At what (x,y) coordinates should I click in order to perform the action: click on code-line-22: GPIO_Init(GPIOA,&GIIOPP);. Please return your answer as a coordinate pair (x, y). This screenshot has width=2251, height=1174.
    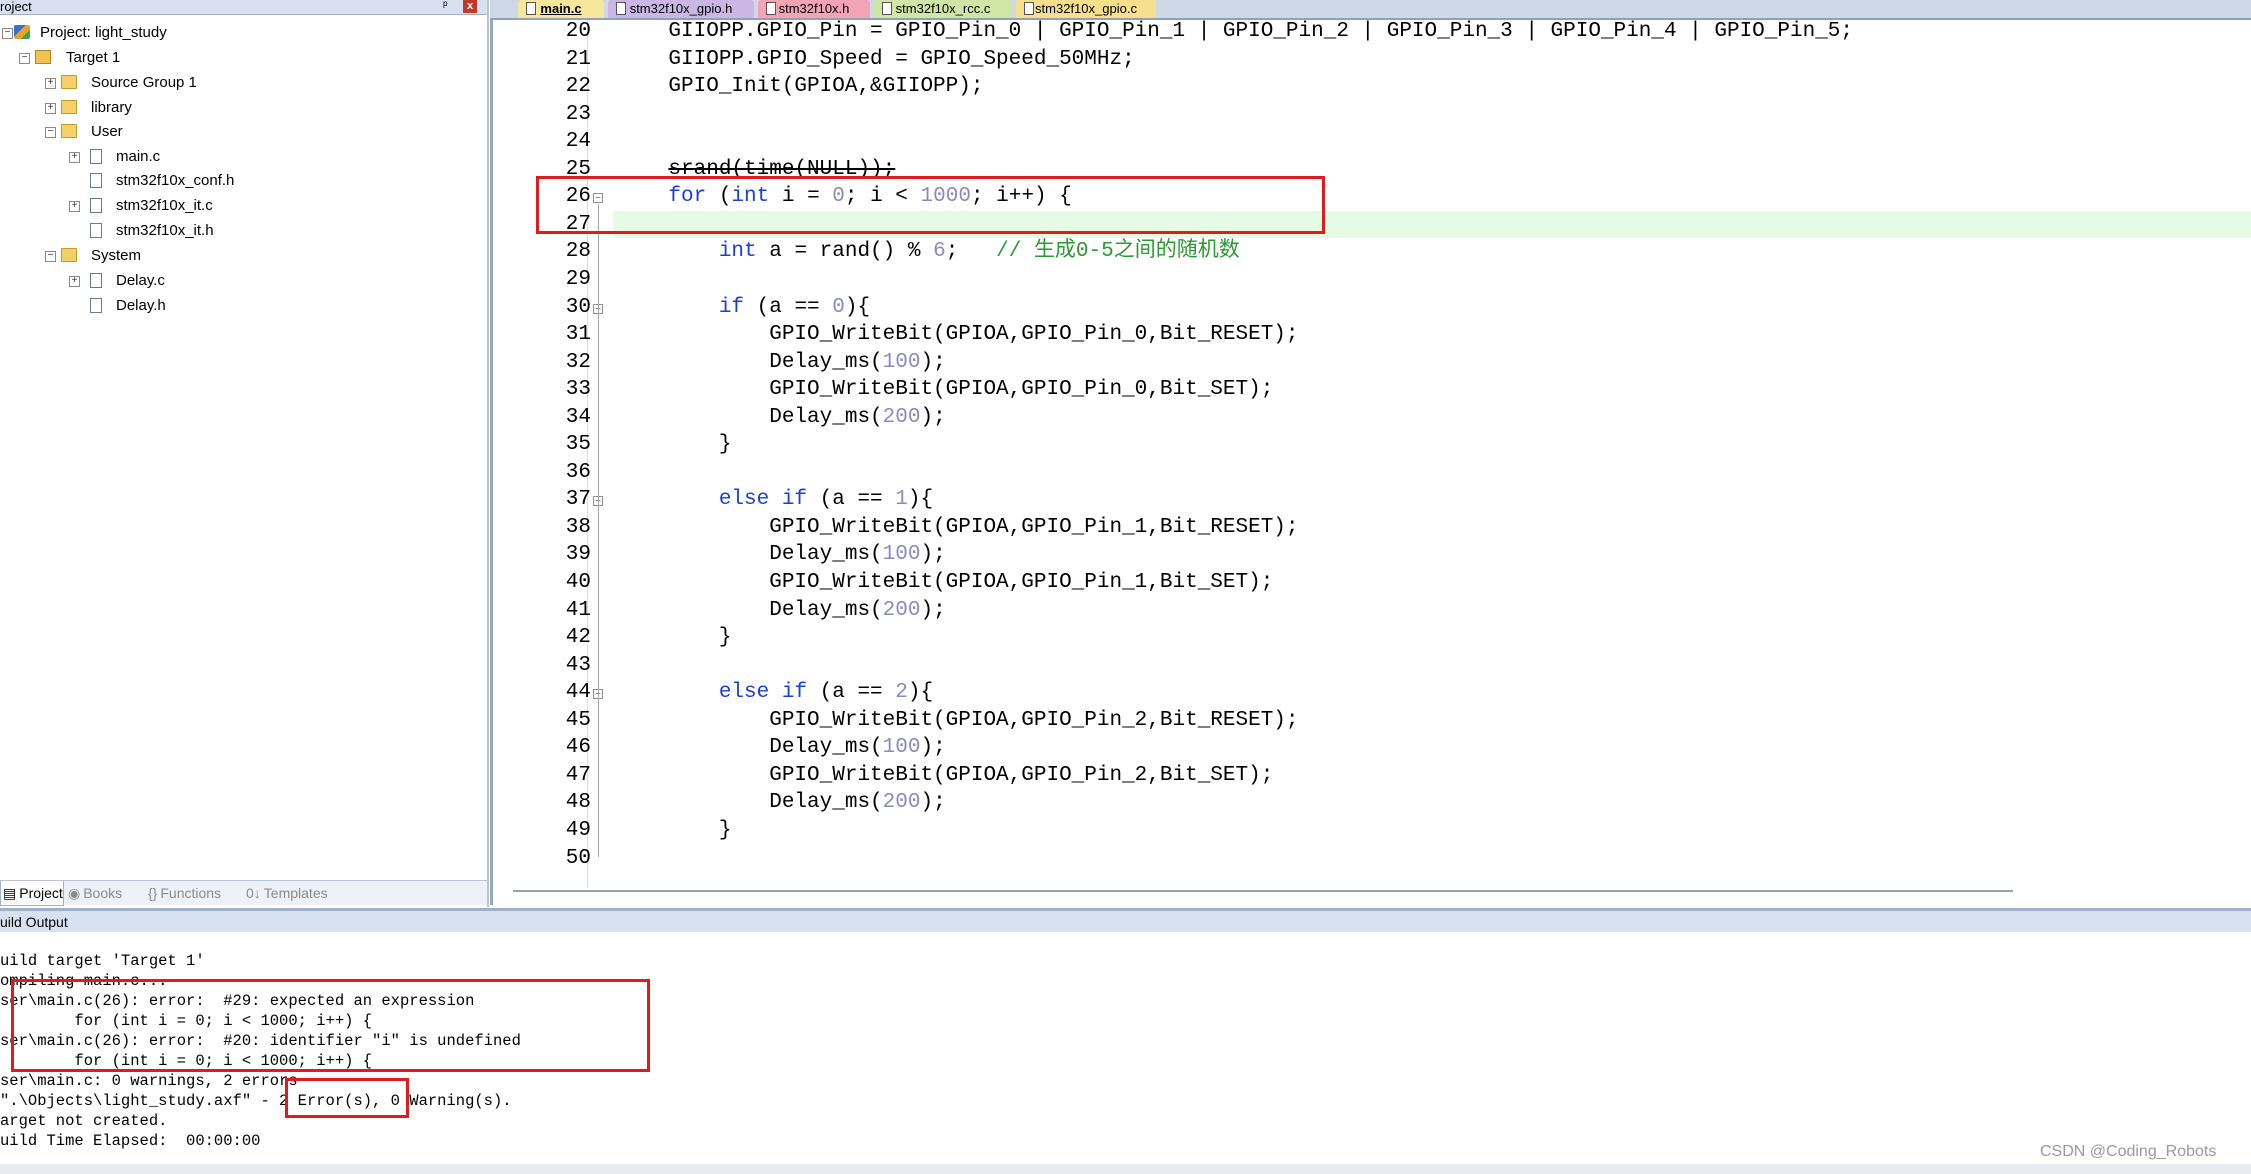
    Looking at the image, I should click on (1433, 87).